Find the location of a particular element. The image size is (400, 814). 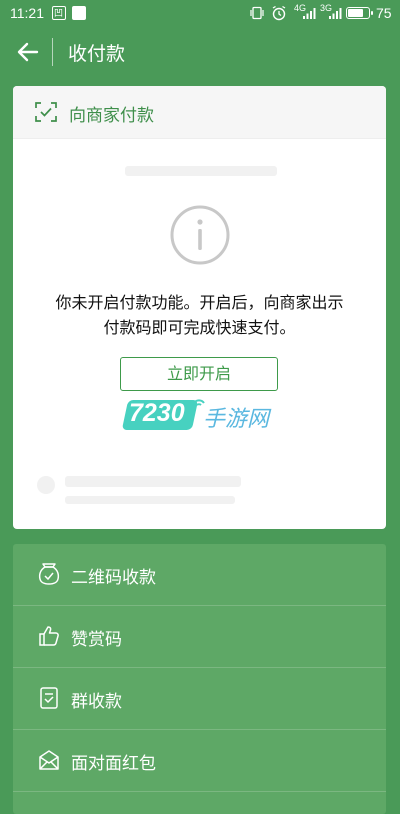

notice-text-line1: 你未开启付款功能。开启后，向商家出示 is located at coordinates (199, 302).